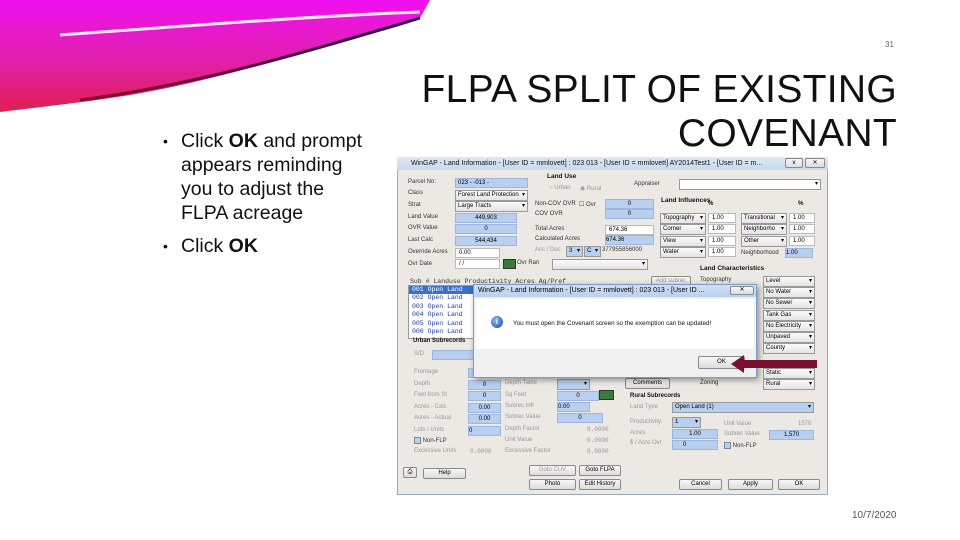 This screenshot has height=540, width=960. What do you see at coordinates (439, 341) in the screenshot?
I see `urban-subrecords-label: Urban Subrecords` at bounding box center [439, 341].